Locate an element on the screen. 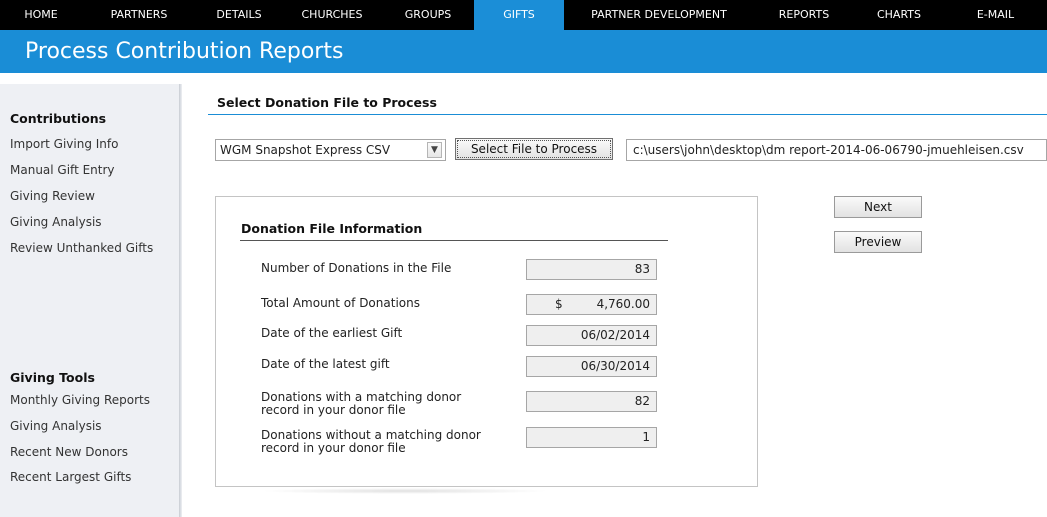 The height and width of the screenshot is (517, 1047). latest-gift-label: Date of the latest gift is located at coordinates (325, 364).